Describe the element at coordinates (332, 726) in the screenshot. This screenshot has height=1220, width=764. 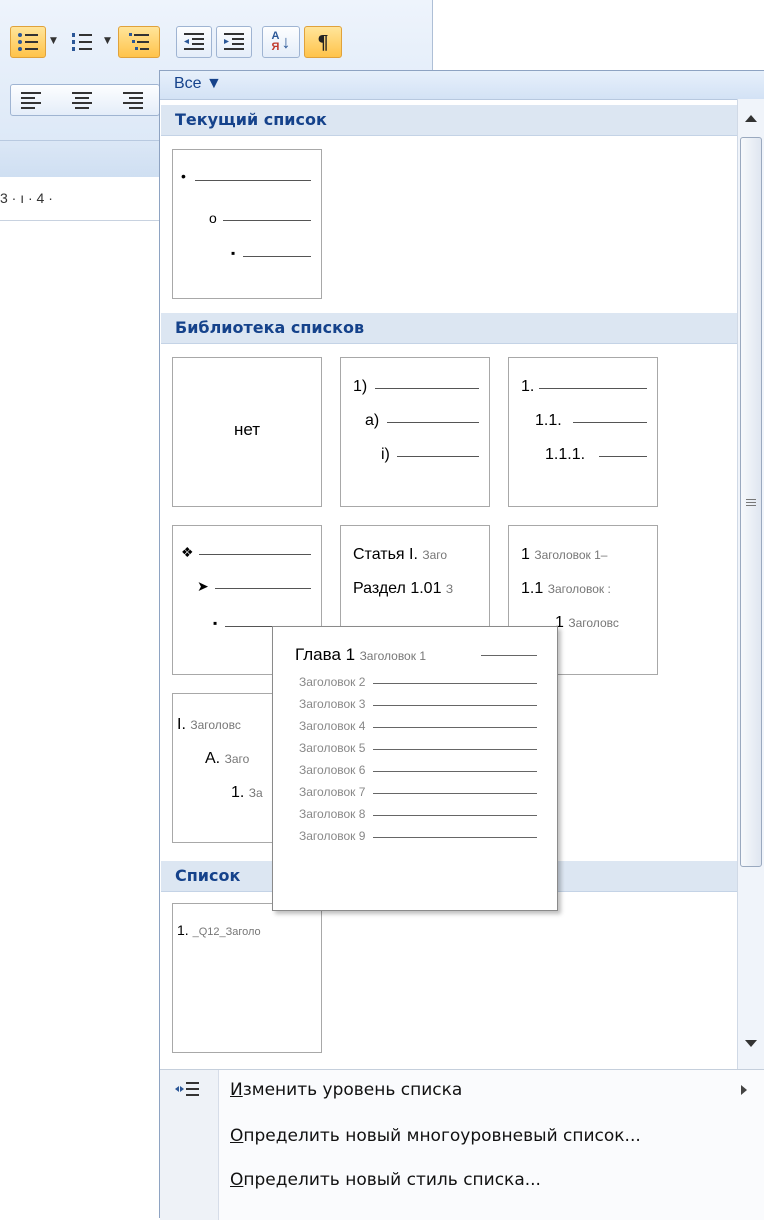
I see `preview-line: Заголовок 4` at that location.